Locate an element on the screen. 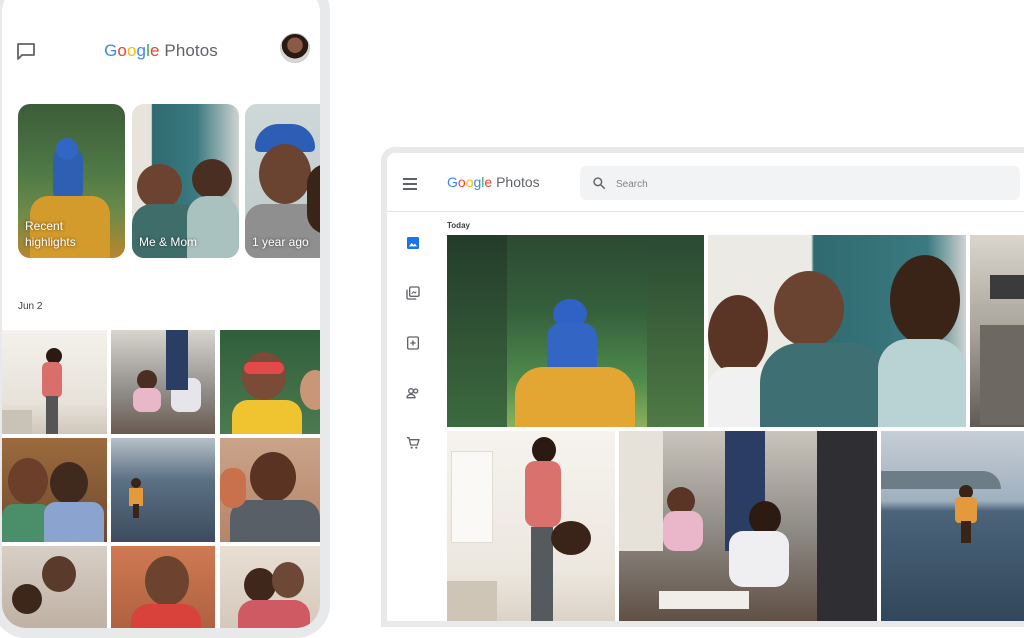 Image resolution: width=1024 pixels, height=638 pixels. memory-label: Me & Mom is located at coordinates (168, 242).